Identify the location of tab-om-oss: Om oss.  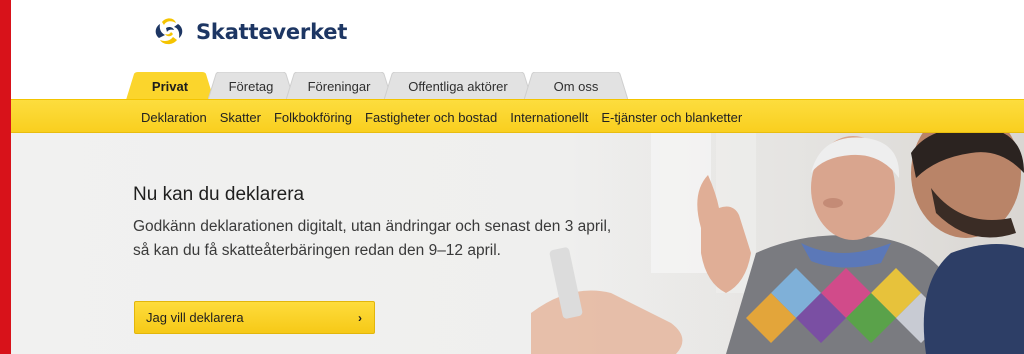
(576, 86).